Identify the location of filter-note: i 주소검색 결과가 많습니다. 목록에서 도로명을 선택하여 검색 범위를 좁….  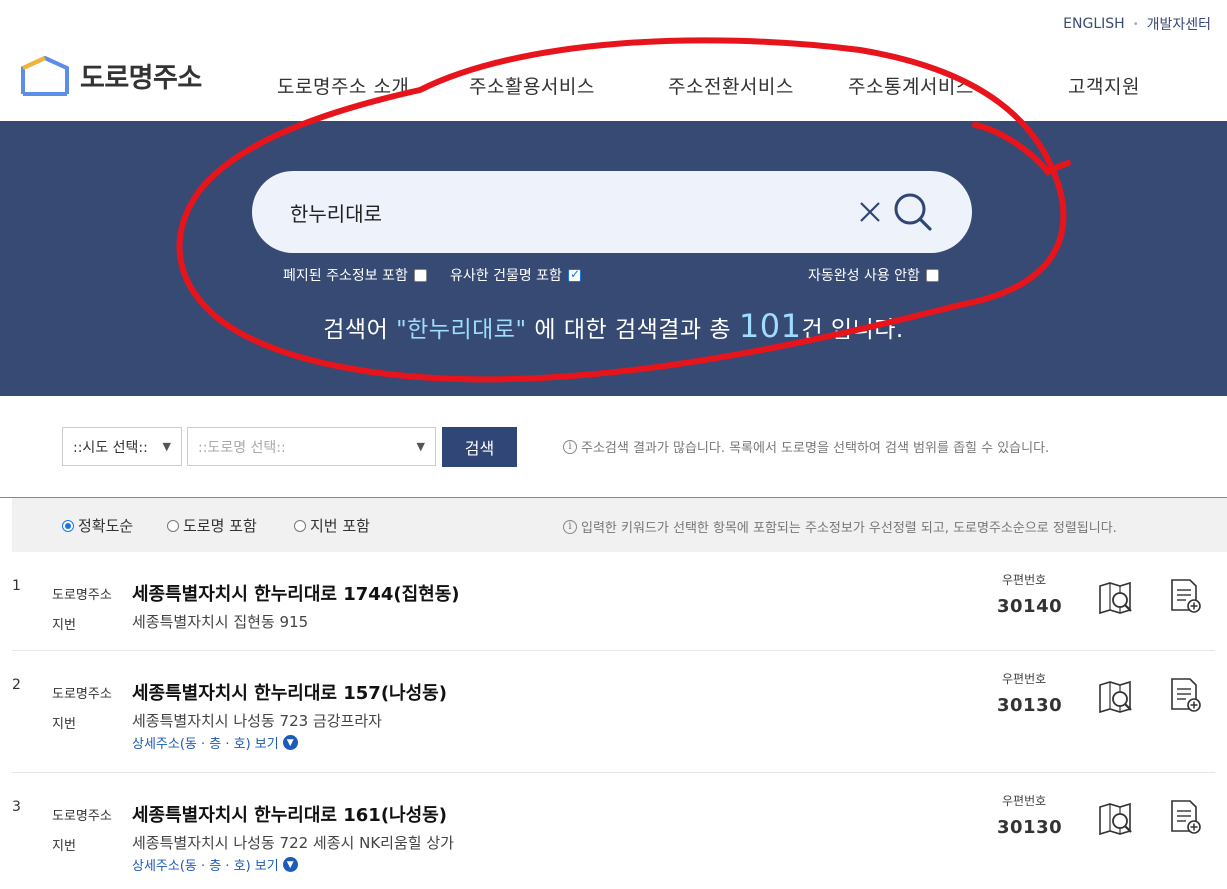
(806, 446).